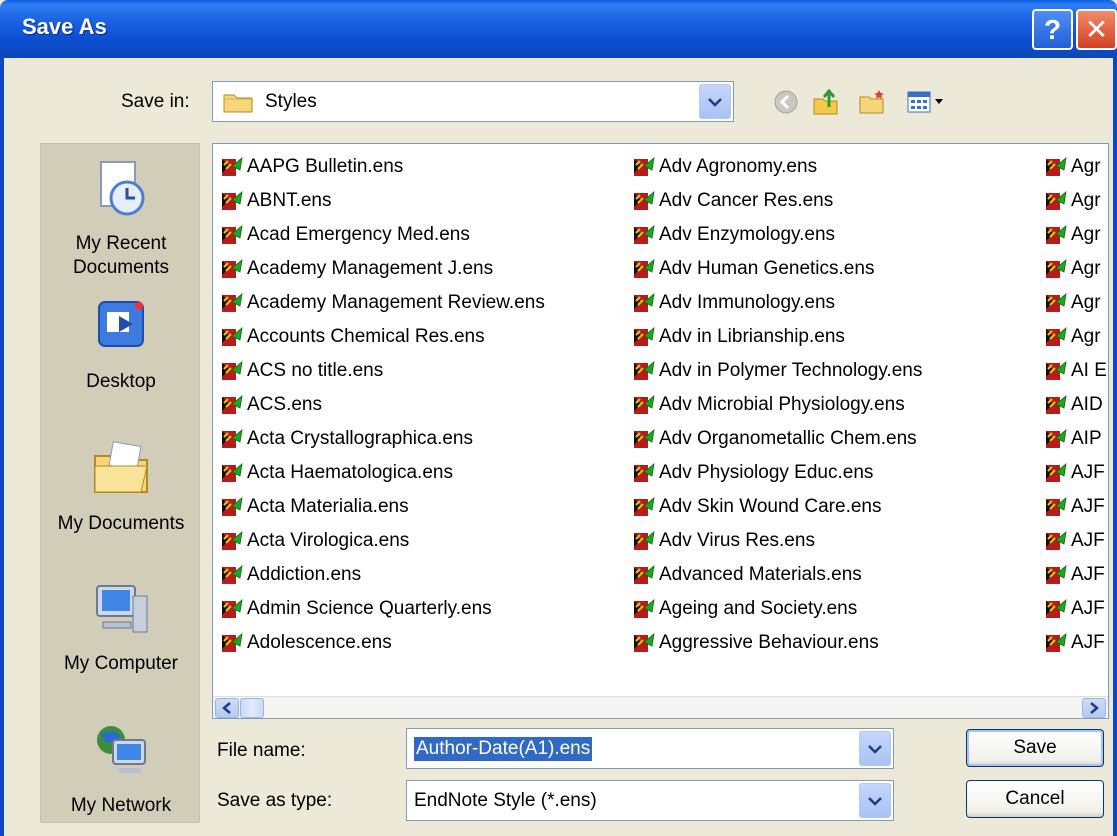 The image size is (1117, 836). Describe the element at coordinates (1096, 29) in the screenshot. I see `close-button: ✕` at that location.